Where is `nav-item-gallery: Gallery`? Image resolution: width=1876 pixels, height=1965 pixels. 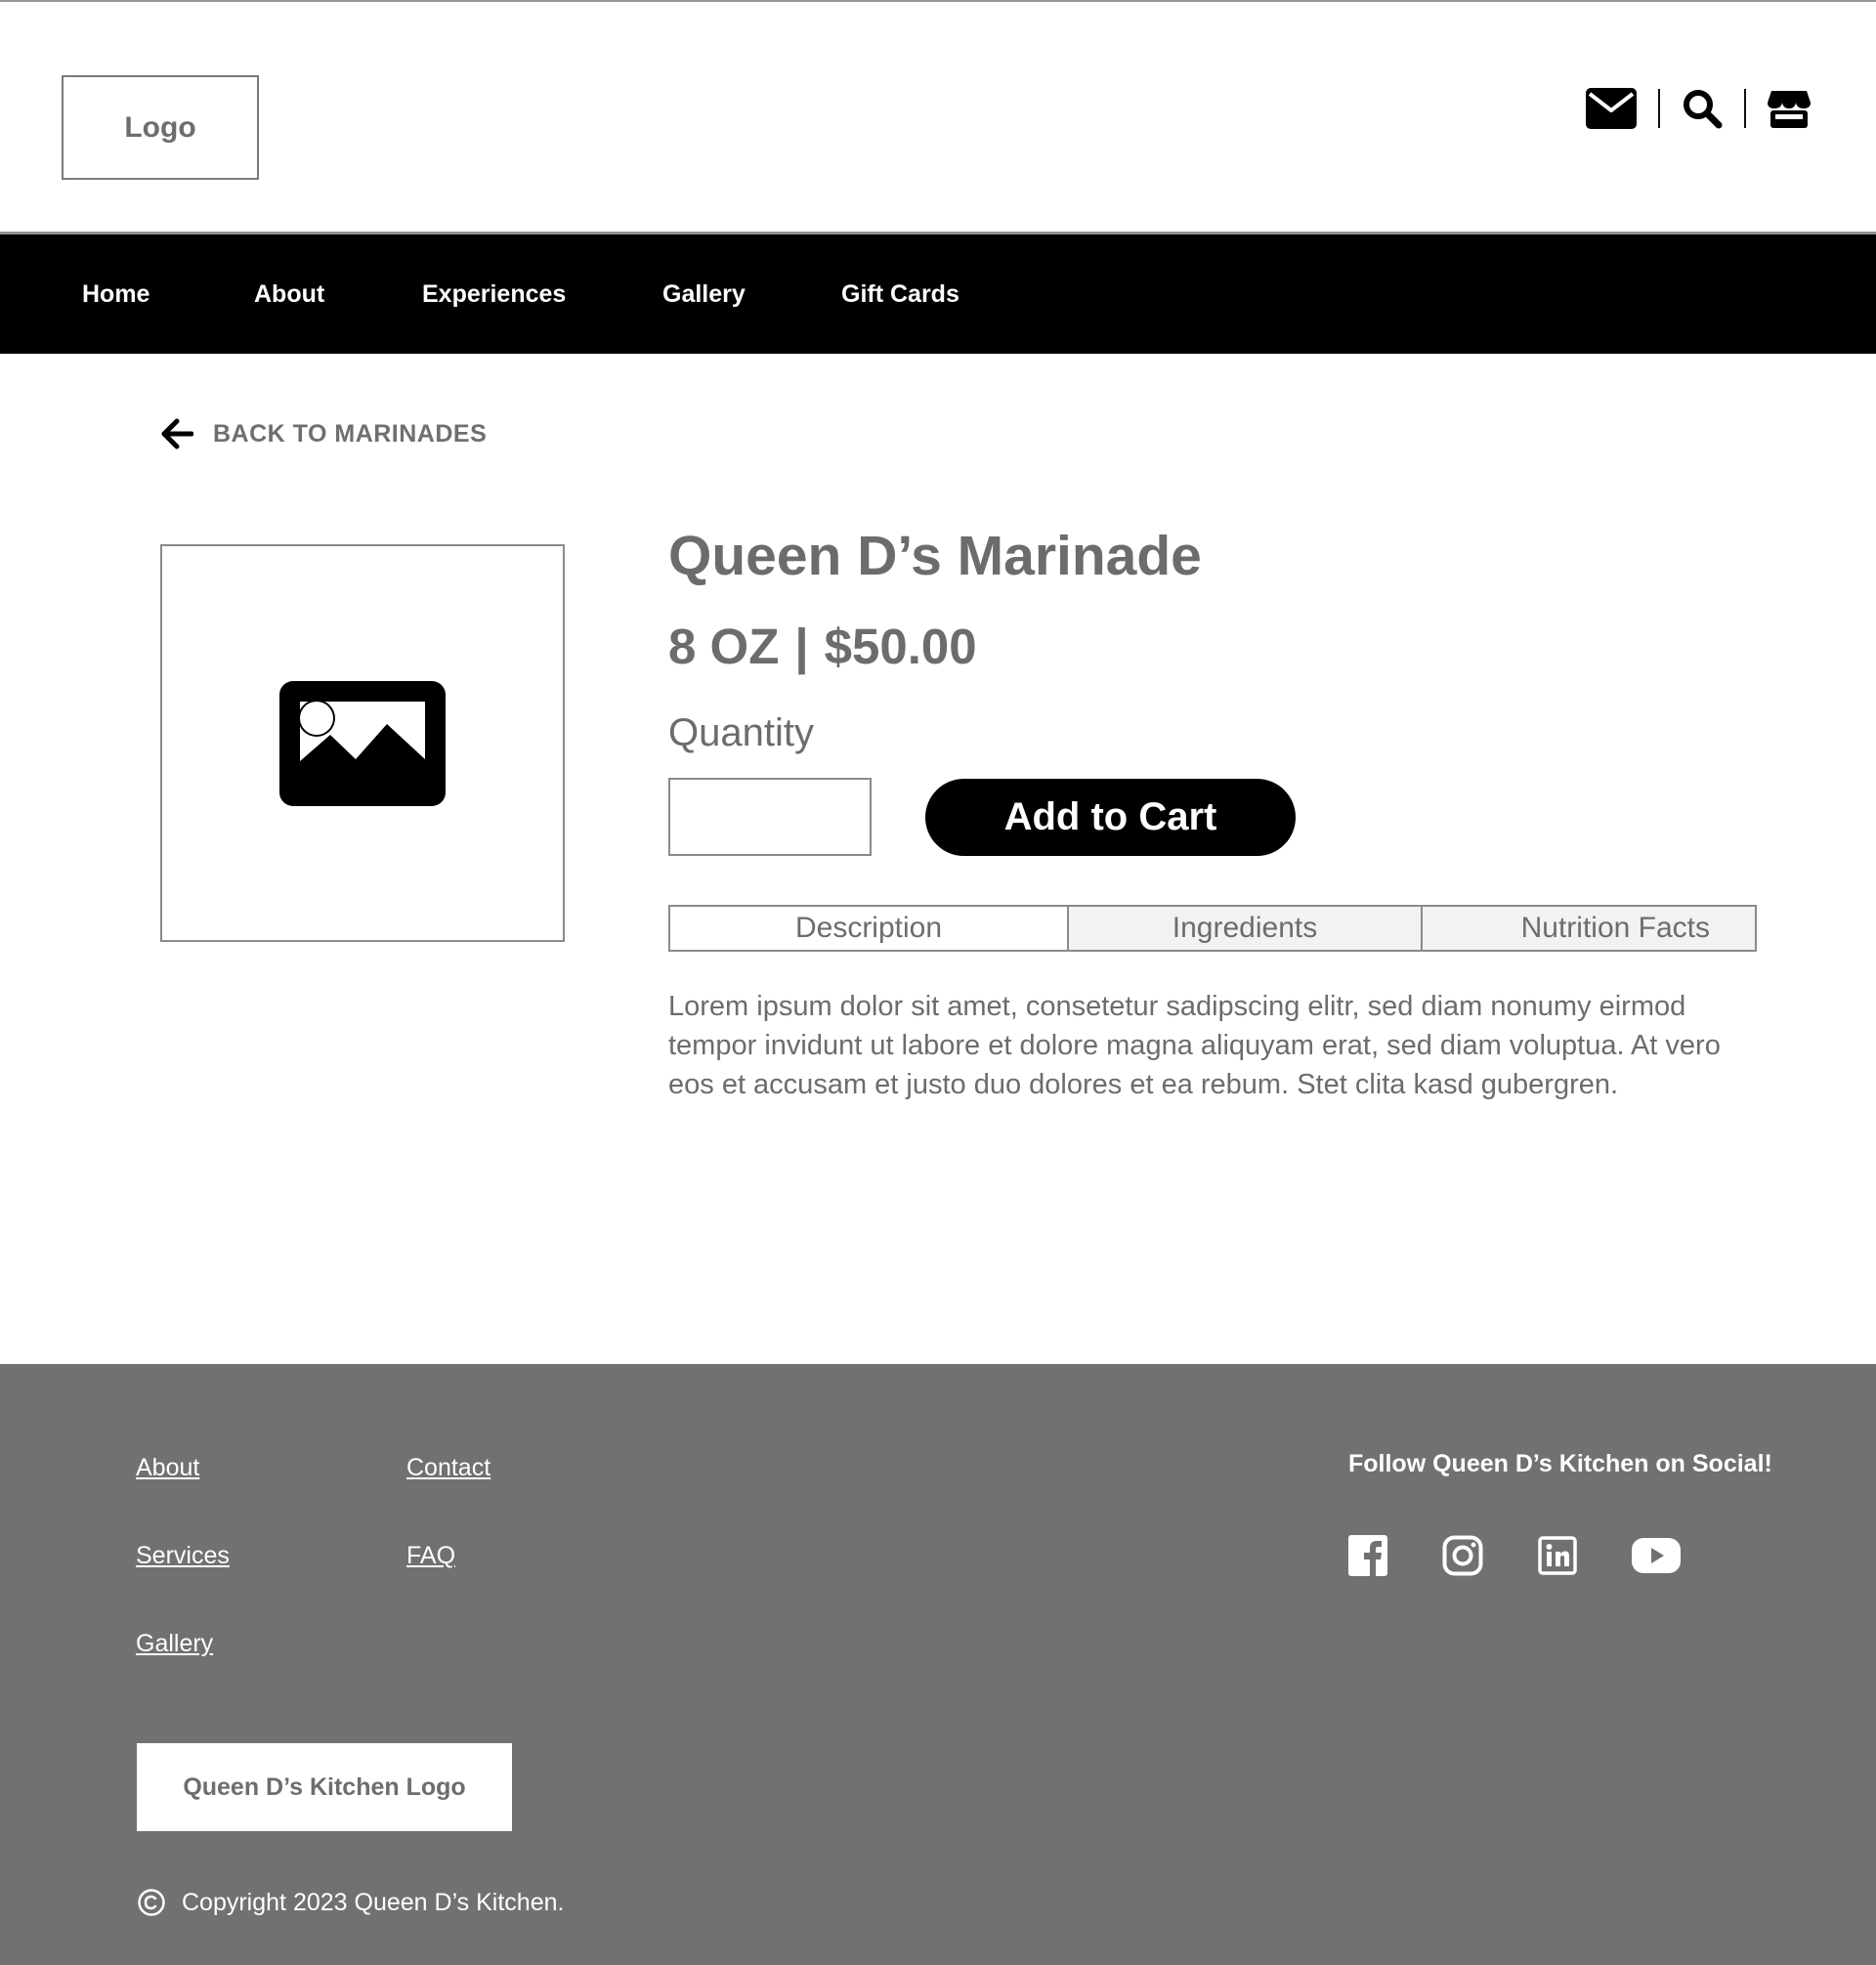 nav-item-gallery: Gallery is located at coordinates (704, 295).